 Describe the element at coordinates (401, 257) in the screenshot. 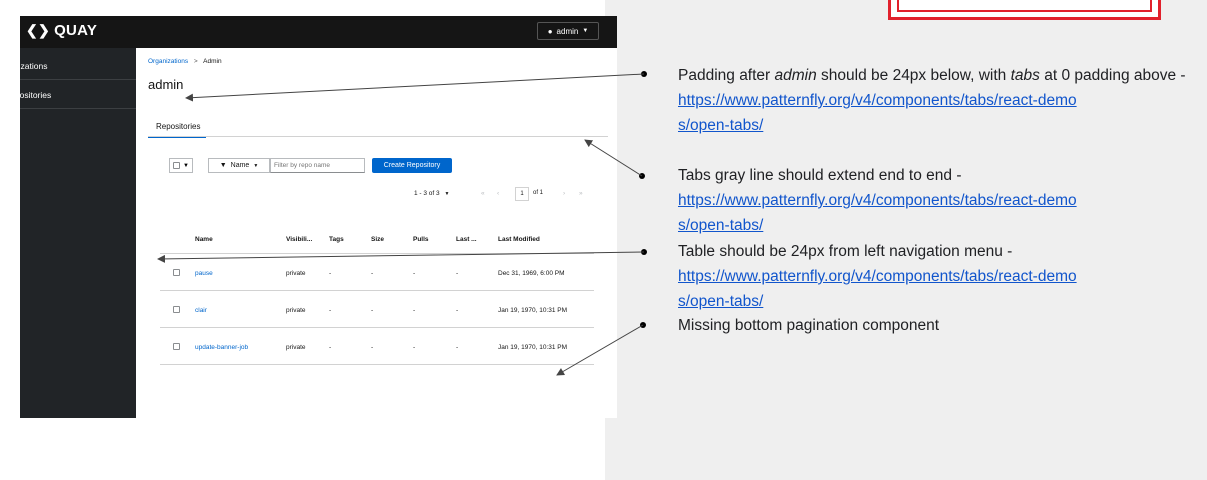

I see `arrow-table-offset` at that location.